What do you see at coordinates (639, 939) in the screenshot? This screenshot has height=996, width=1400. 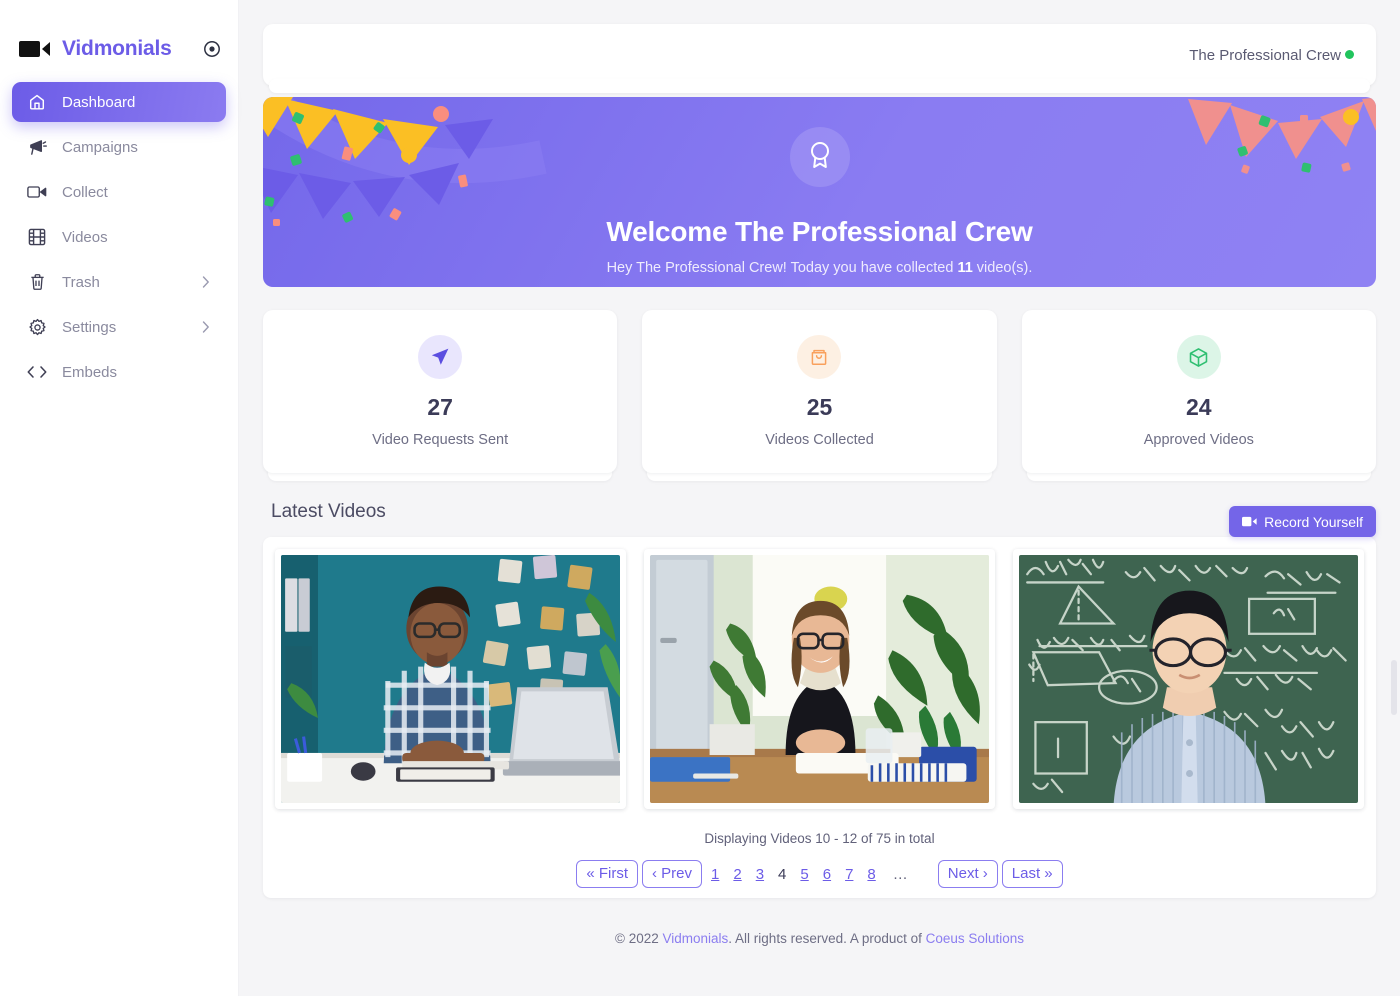 I see `footer-copyright: © 2022` at bounding box center [639, 939].